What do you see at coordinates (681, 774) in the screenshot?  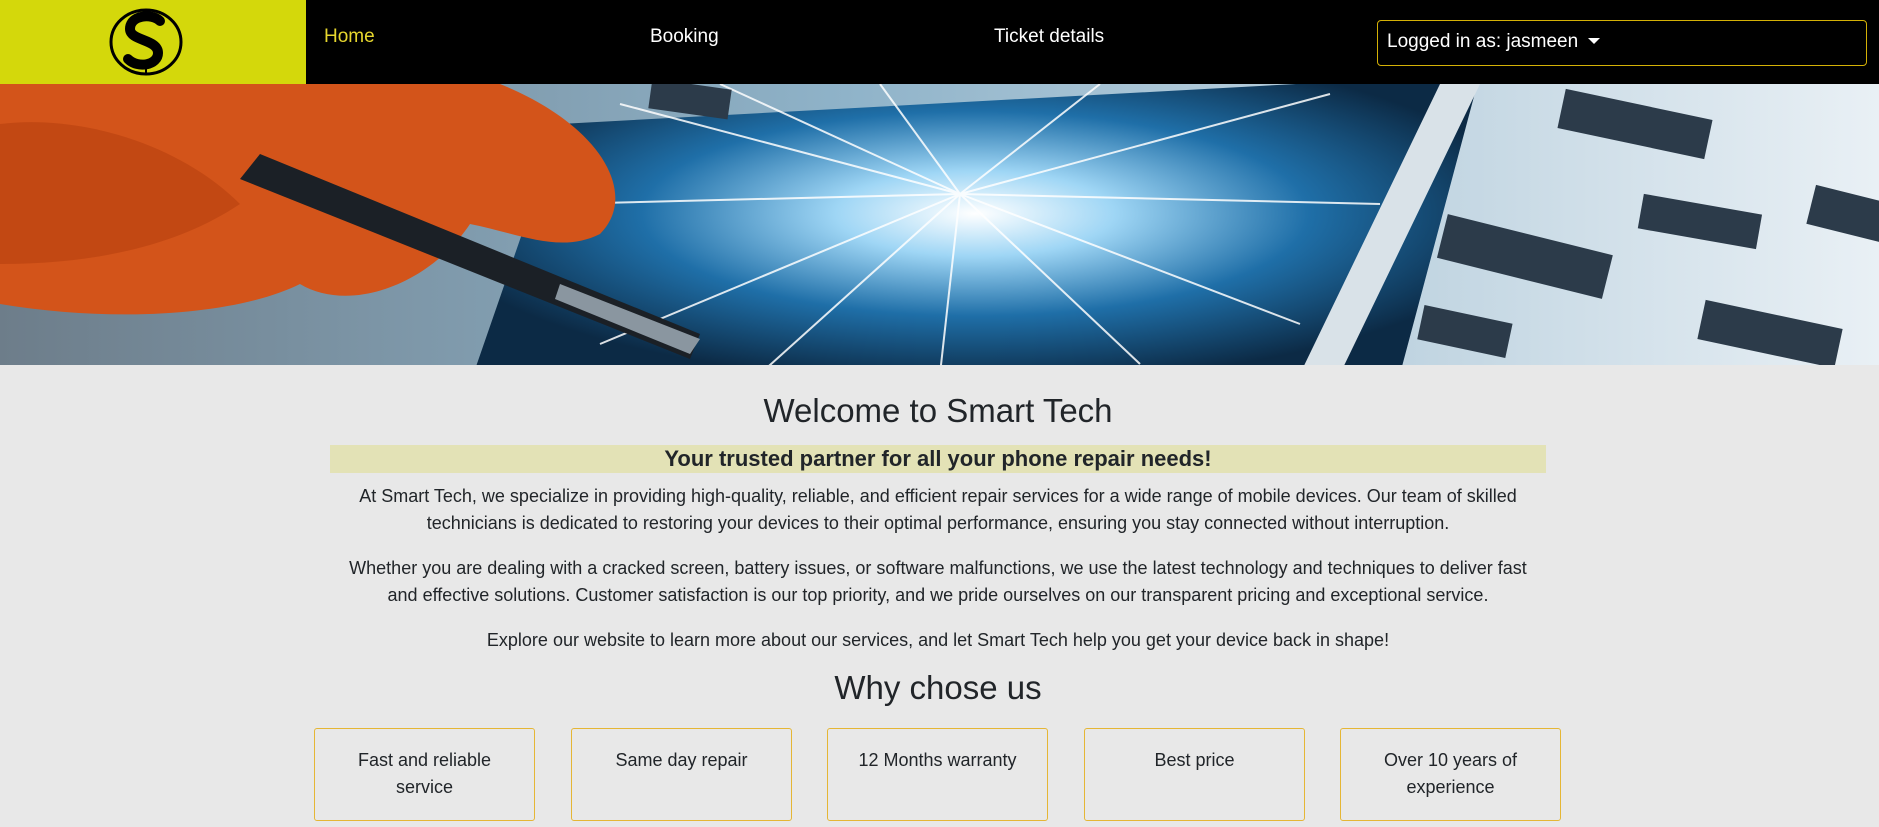 I see `feature-card-same-day: Same day repair` at bounding box center [681, 774].